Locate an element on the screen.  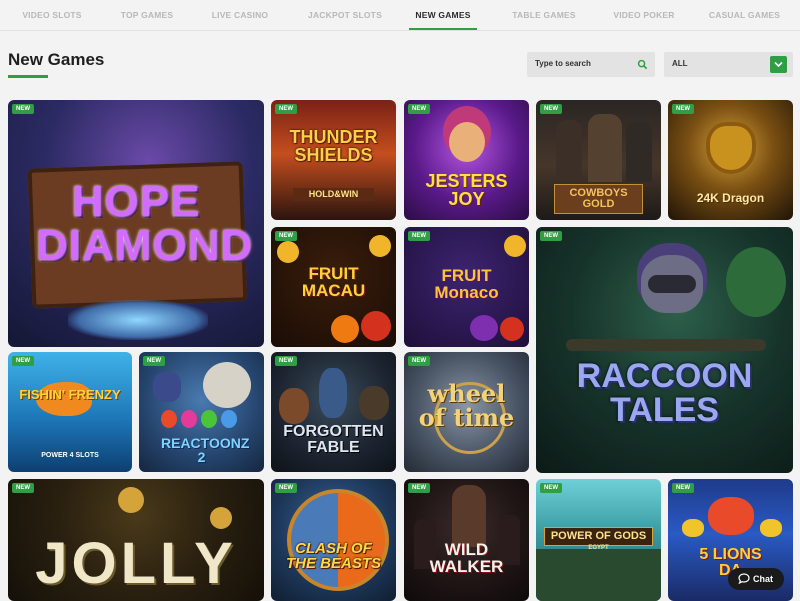
game-tile-raccoon-tales: NEW RACCOON TALES is located at coordinates (664, 350).